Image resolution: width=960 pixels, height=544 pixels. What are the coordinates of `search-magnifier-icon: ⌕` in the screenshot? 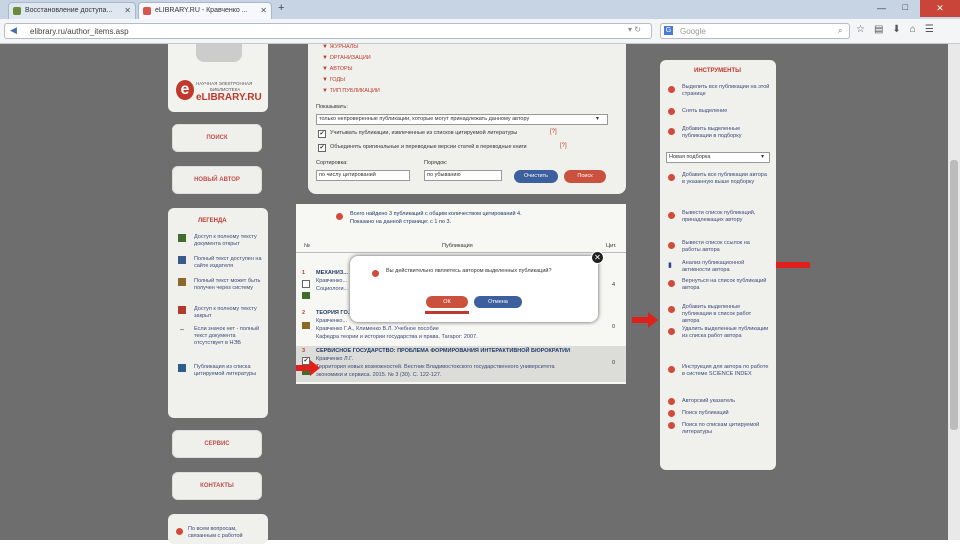 It's located at (840, 31).